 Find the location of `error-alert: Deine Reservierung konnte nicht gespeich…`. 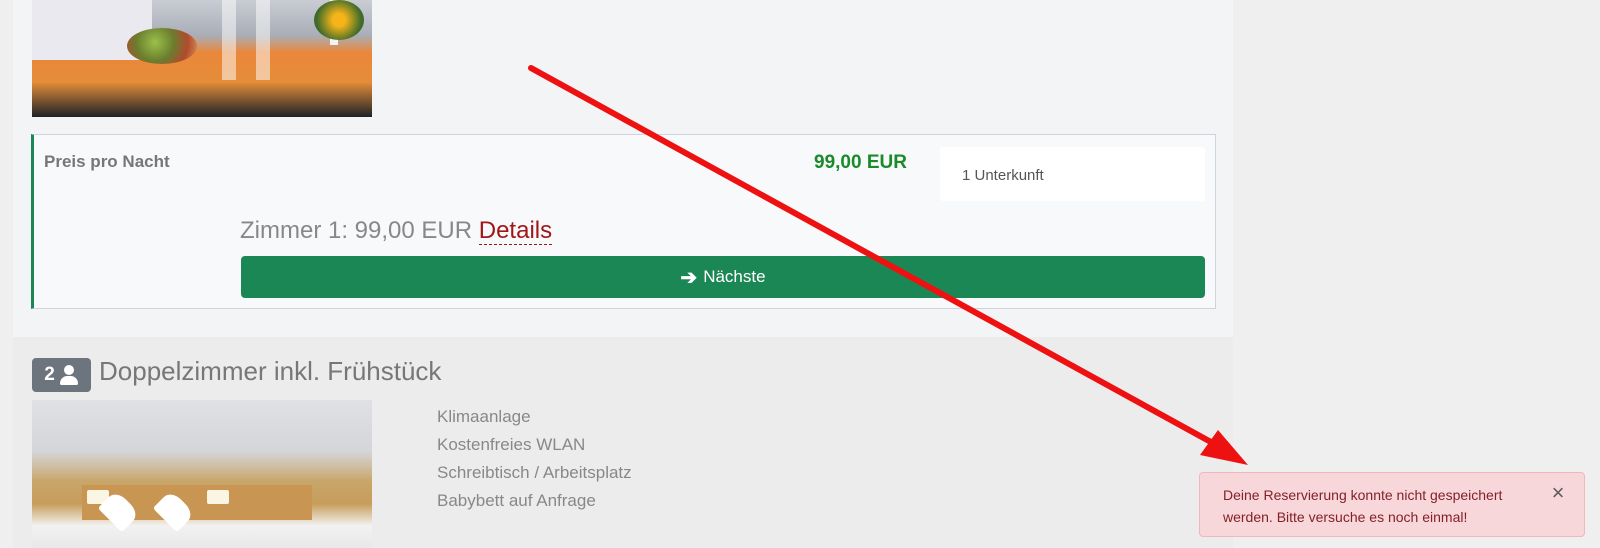

error-alert: Deine Reservierung konnte nicht gespeich… is located at coordinates (1392, 504).